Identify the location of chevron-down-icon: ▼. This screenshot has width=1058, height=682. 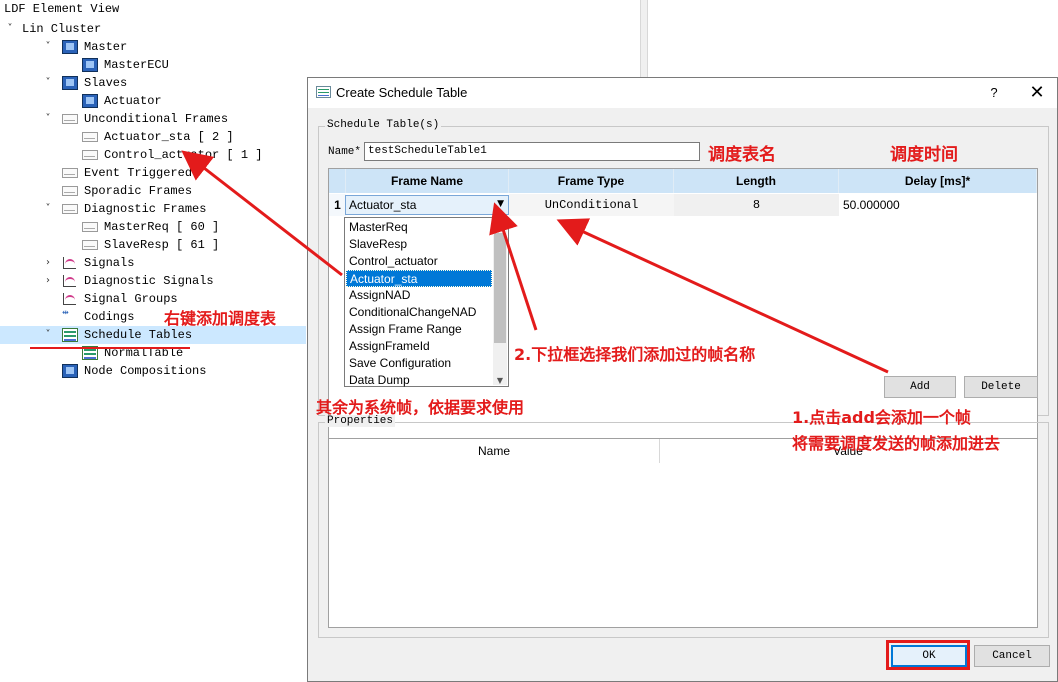
(500, 204).